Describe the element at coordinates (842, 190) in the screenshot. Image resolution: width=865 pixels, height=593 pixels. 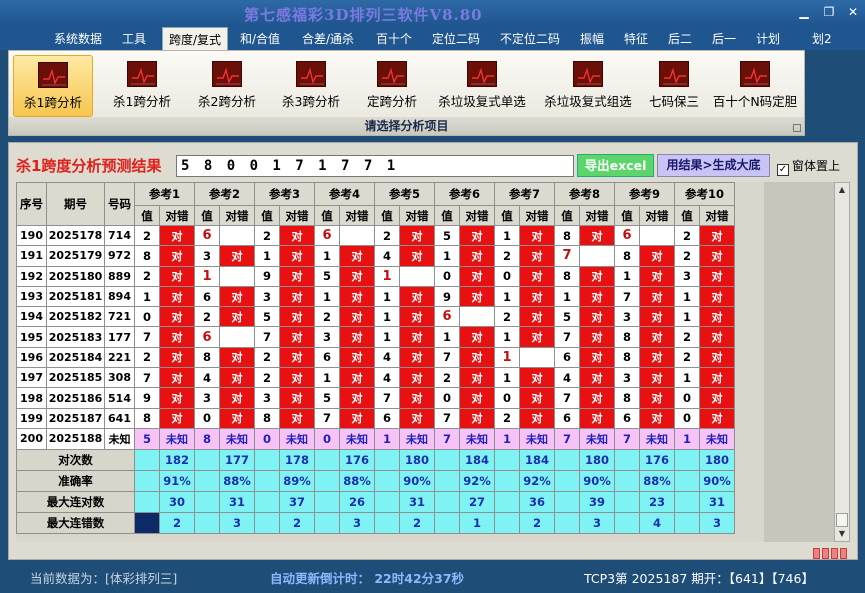
I see `scroll-up-icon: ▲` at that location.